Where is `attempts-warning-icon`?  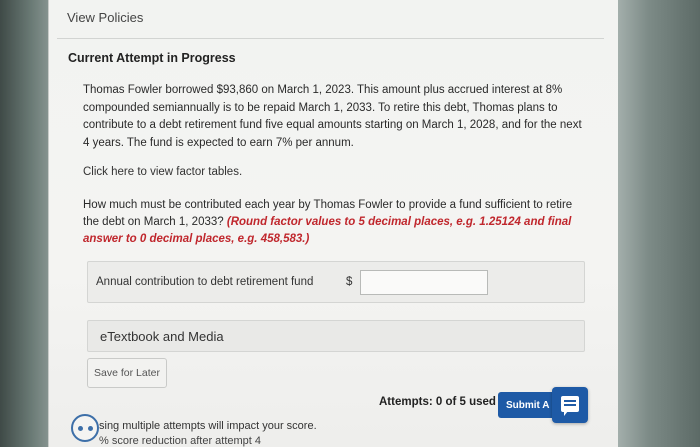
attempts-warning-icon is located at coordinates (85, 428).